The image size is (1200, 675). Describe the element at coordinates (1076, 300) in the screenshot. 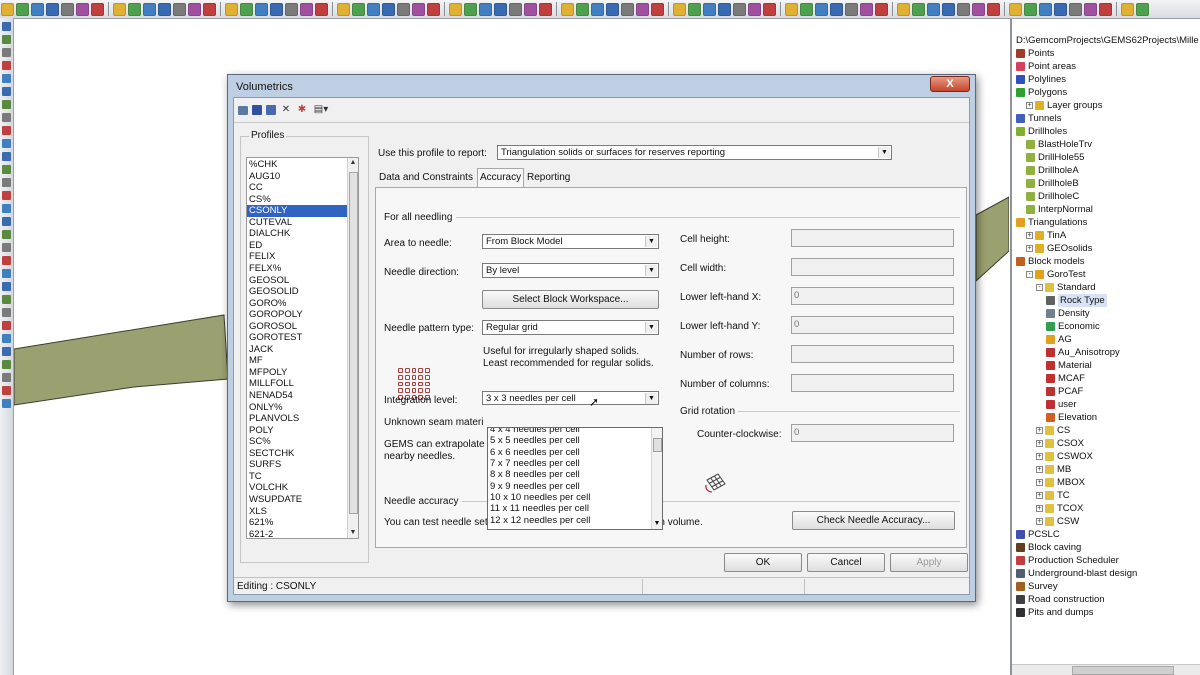

I see `tree-node: Rock Type` at that location.